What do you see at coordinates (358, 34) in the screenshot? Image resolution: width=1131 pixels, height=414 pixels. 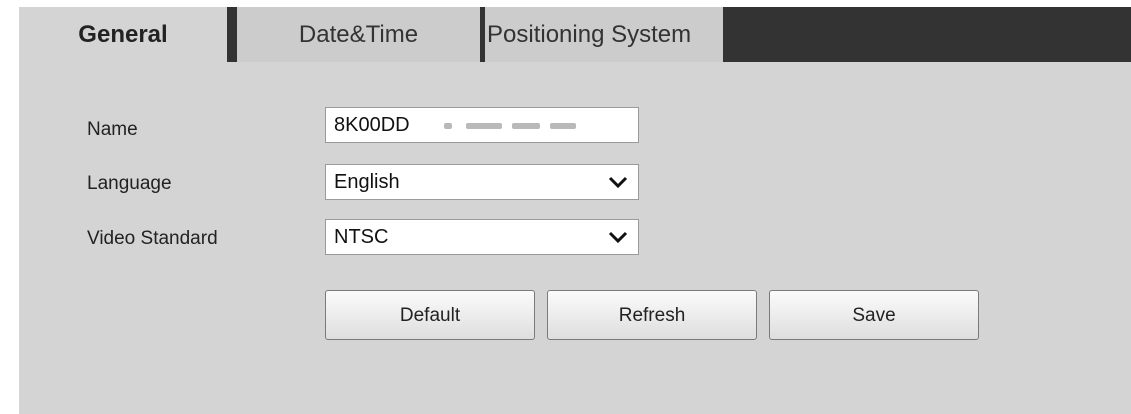 I see `tab-date-time: Date&Time` at bounding box center [358, 34].